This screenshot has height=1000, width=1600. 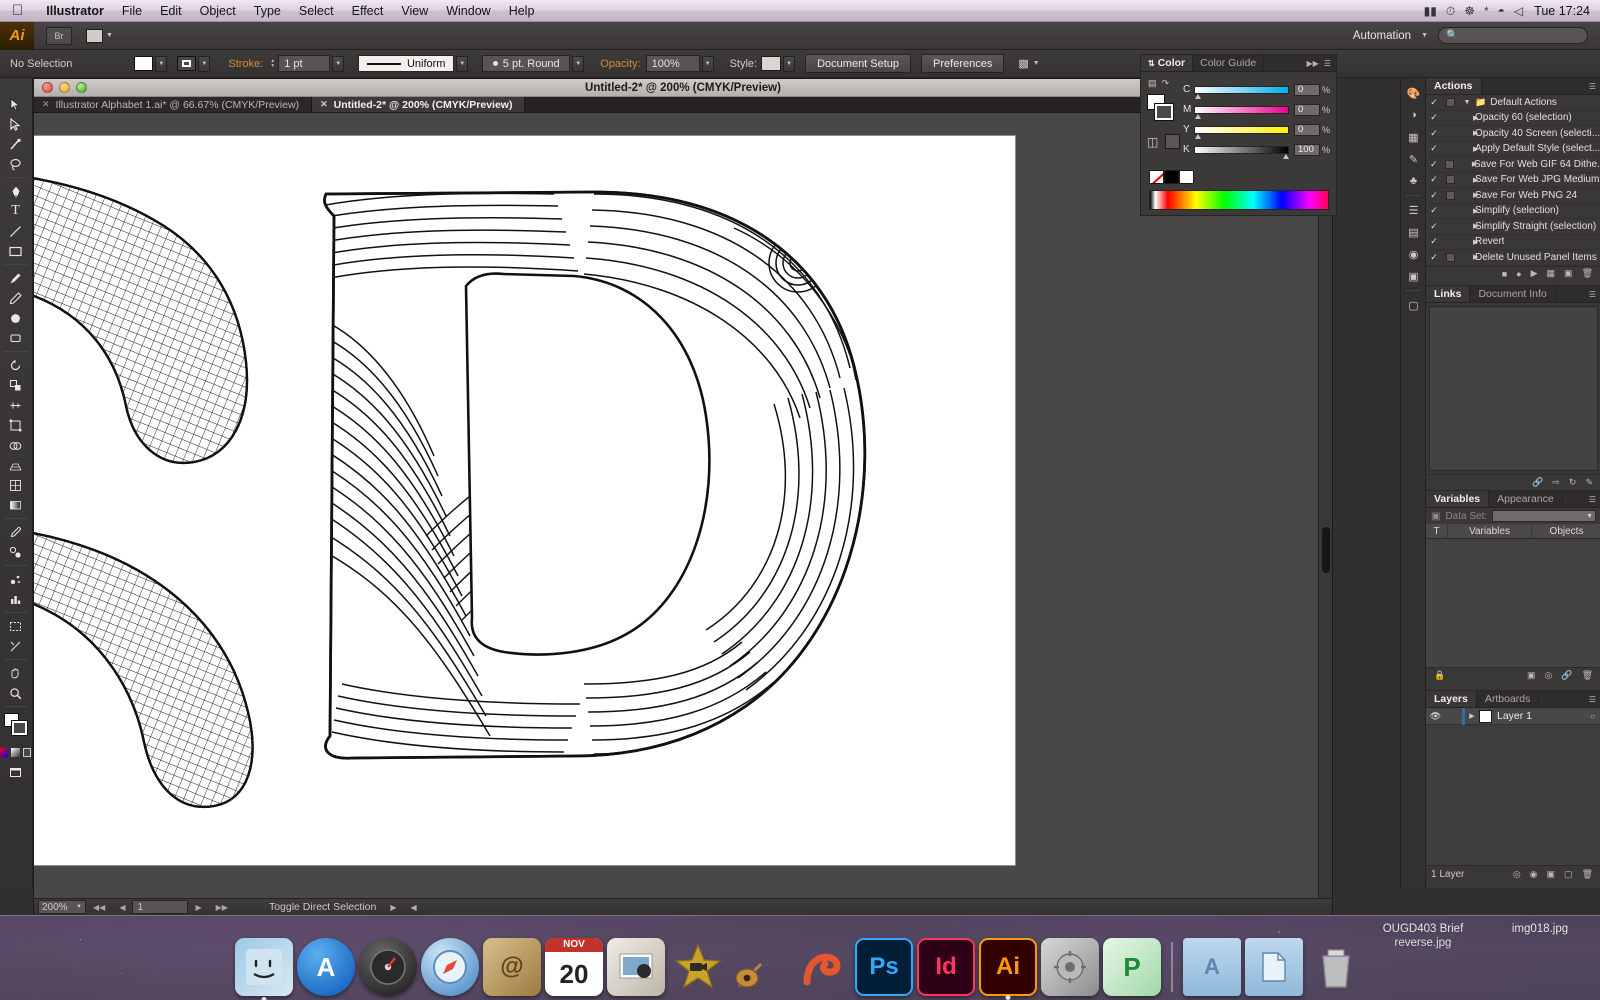 I want to click on blend-tool, so click(x=15, y=552).